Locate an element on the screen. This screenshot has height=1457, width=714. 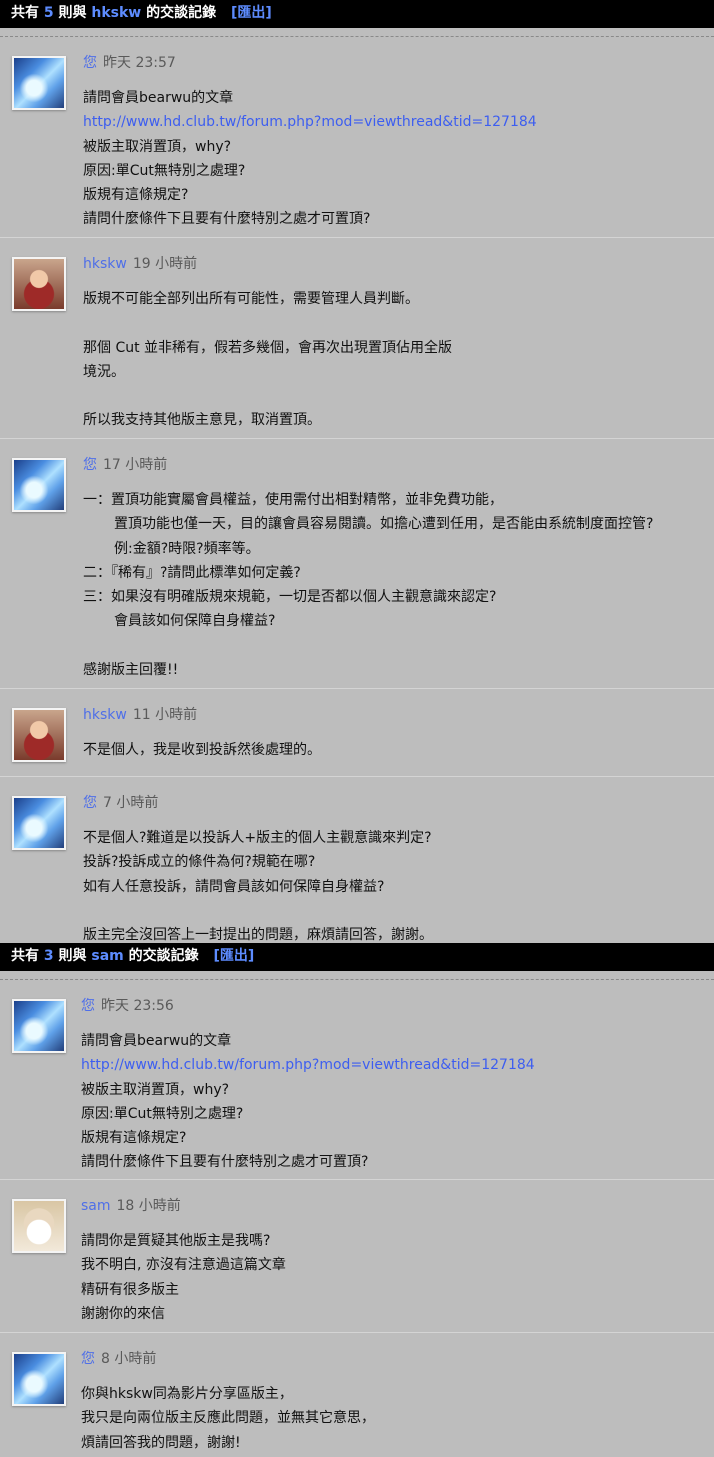
message-time: 7 小時前 is located at coordinates (131, 803).